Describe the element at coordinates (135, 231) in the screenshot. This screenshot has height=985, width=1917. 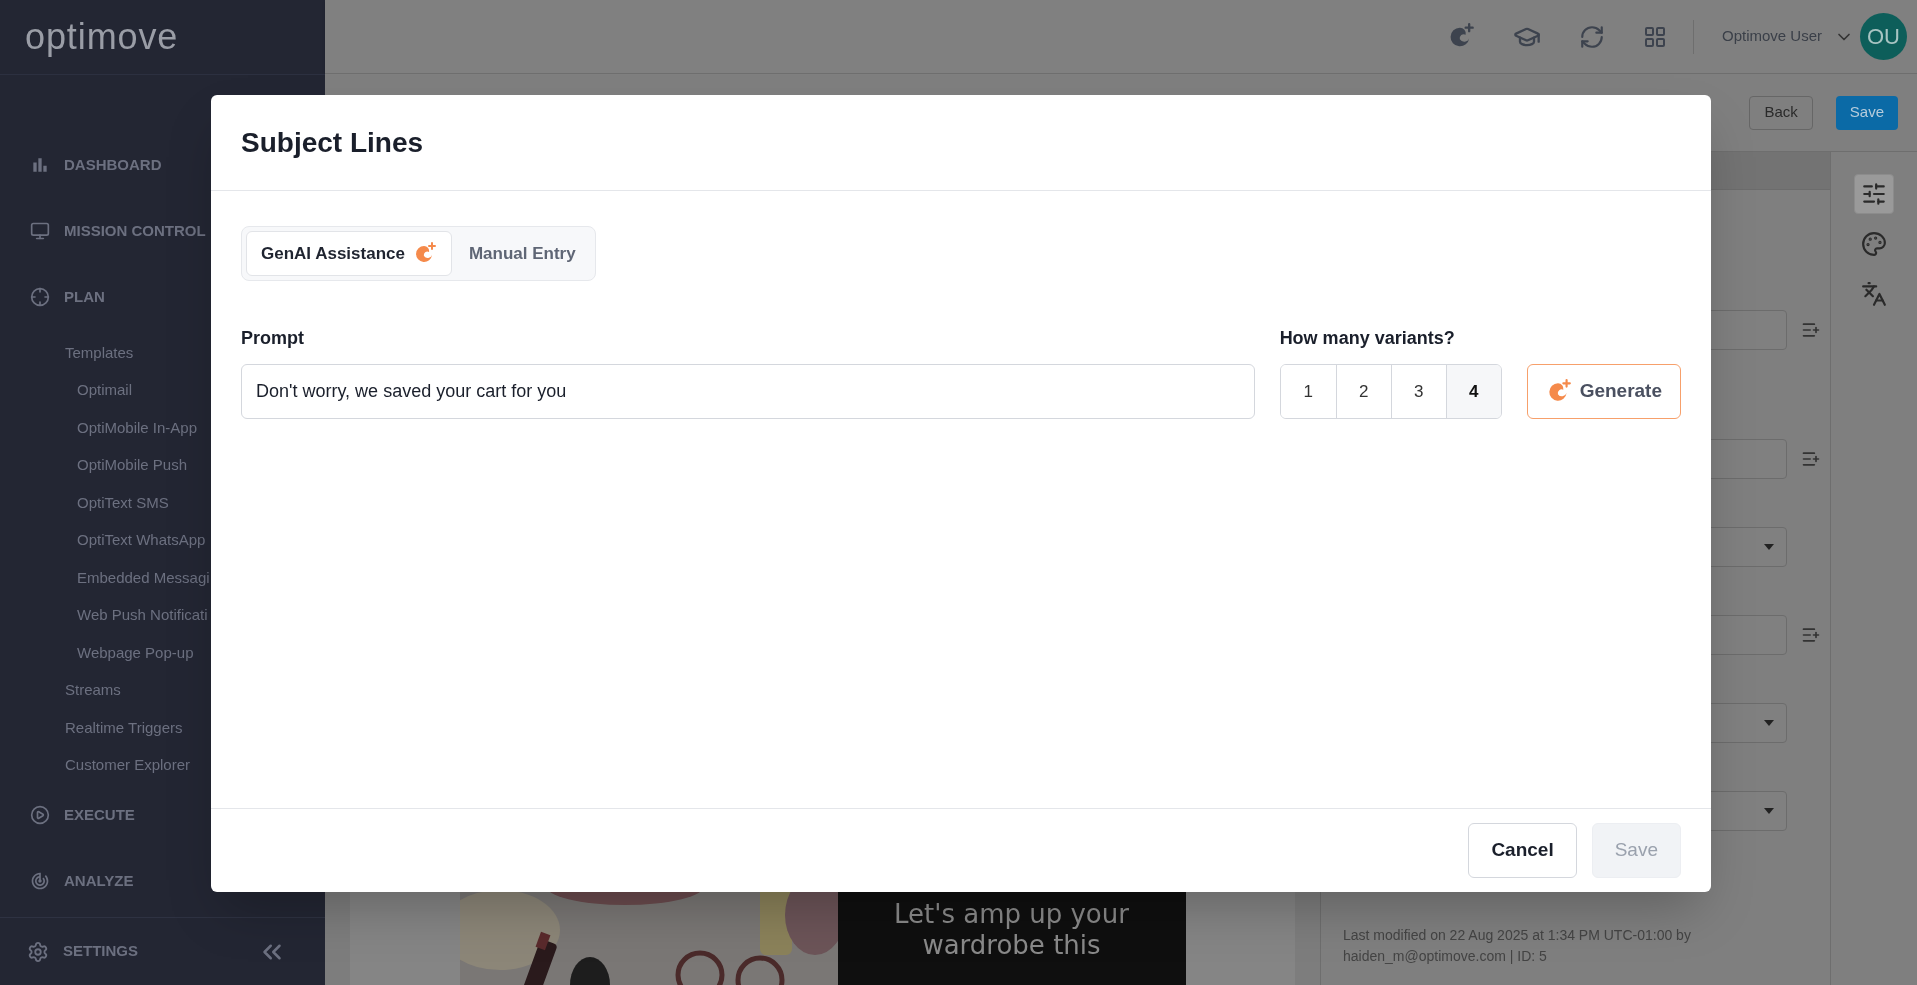
I see `sidebar-section: MISSION CONTROL` at that location.